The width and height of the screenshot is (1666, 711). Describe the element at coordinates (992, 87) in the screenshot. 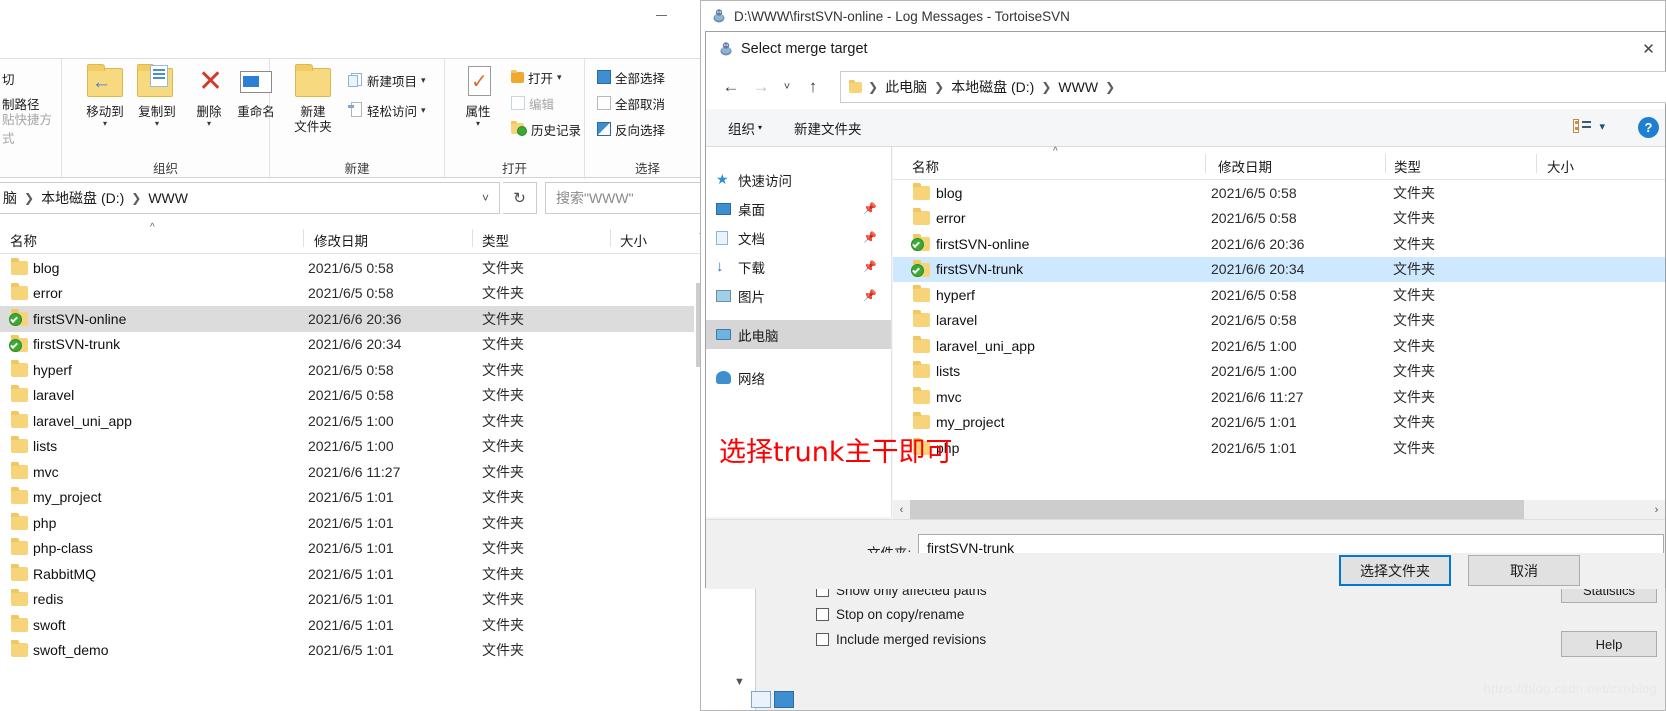

I see `dialog-breadcrumb-1: 本地磁盘 (D:)` at that location.